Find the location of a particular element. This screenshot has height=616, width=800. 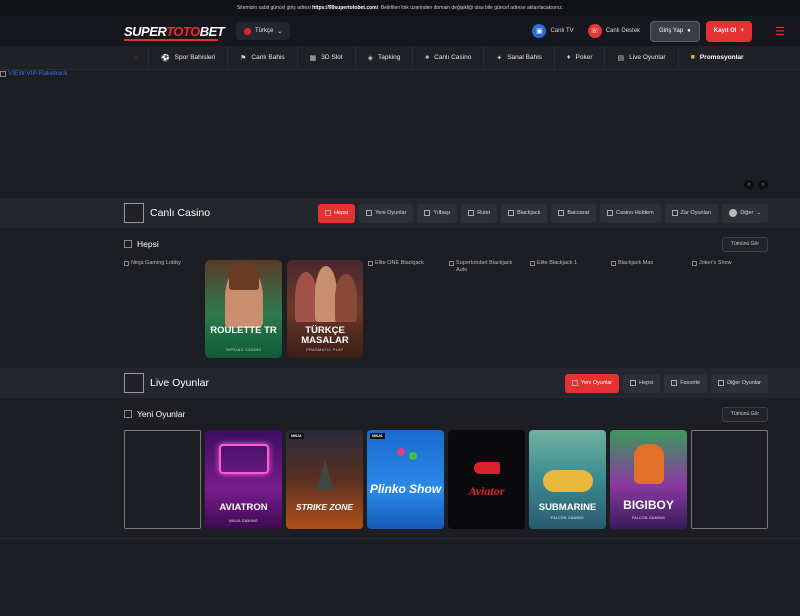

site-logo: SUPERTOTOBET is located at coordinates (174, 32).